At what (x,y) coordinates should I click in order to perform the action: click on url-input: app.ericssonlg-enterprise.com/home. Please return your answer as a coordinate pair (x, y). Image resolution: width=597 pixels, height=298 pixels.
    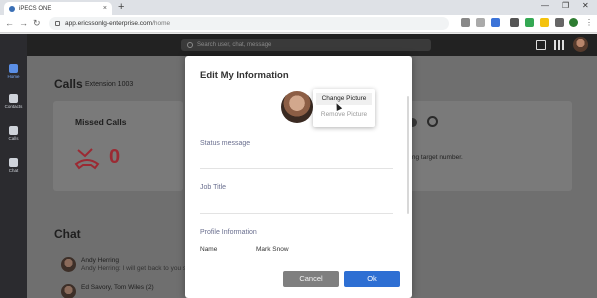
    Looking at the image, I should click on (249, 23).